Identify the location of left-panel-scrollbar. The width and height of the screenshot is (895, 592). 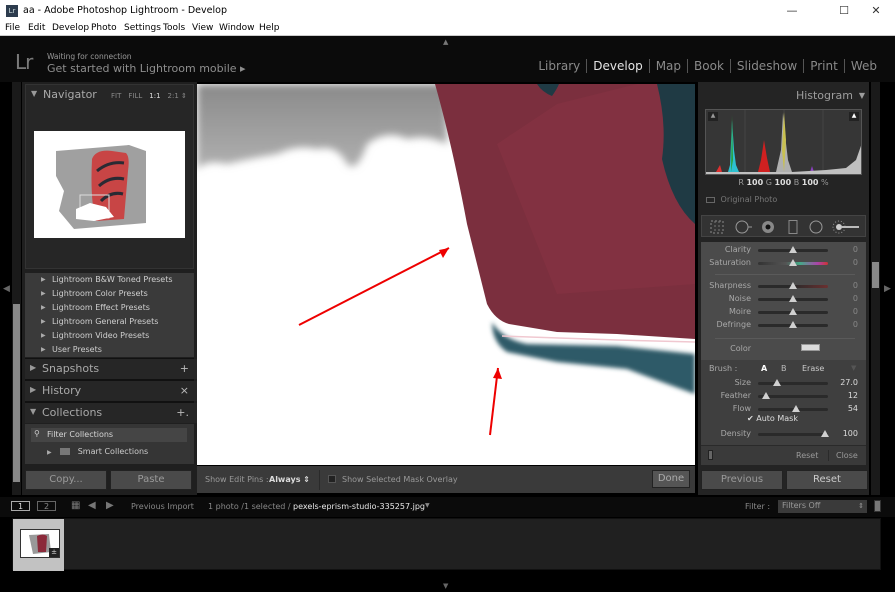
(16, 288).